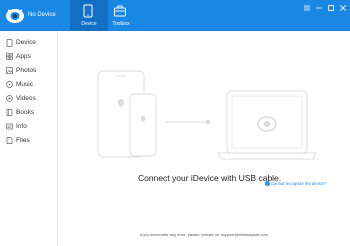 This screenshot has height=246, width=350. Describe the element at coordinates (343, 8) in the screenshot. I see `close-icon` at that location.